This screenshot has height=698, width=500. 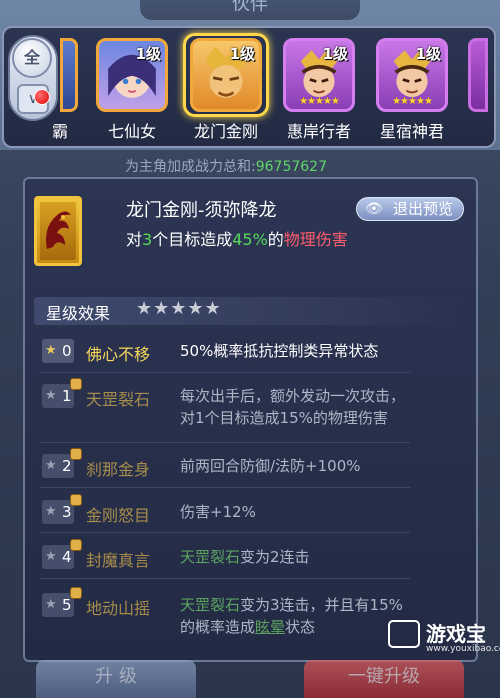 What do you see at coordinates (412, 75) in the screenshot?
I see `hero-card-xingxiushenjun: 1级 ★★★★★` at bounding box center [412, 75].